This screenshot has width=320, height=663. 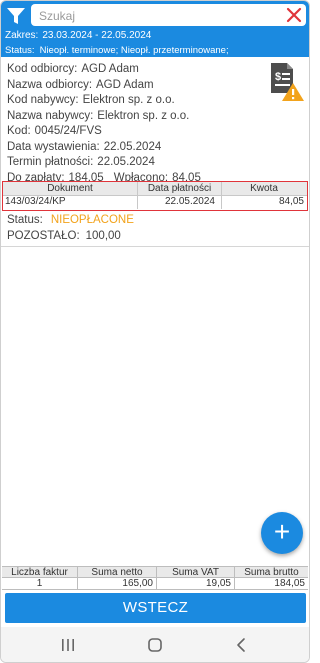 What do you see at coordinates (20, 50) in the screenshot?
I see `status-filter-label: Status:` at bounding box center [20, 50].